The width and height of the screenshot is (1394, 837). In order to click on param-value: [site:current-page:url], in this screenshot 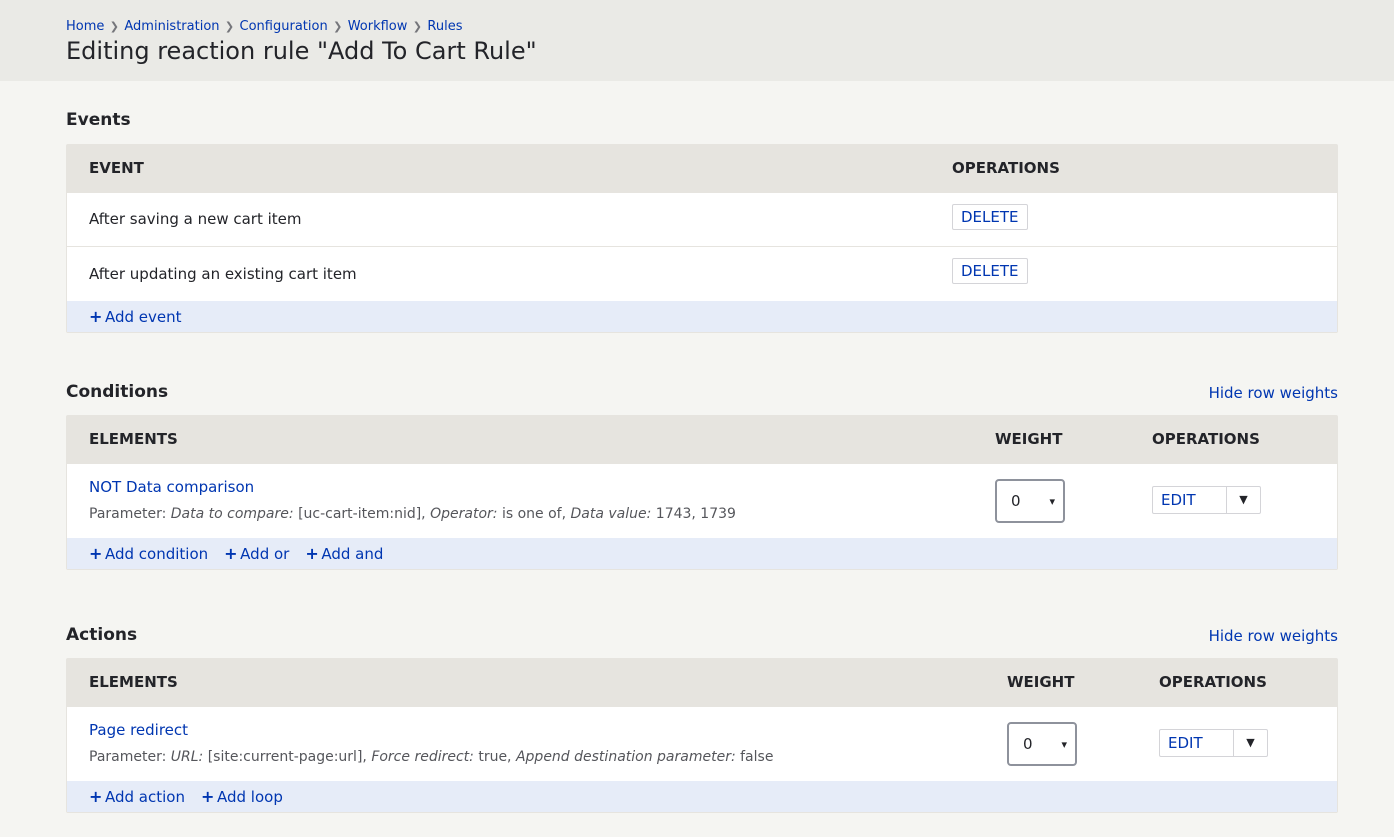, I will do `click(287, 757)`.